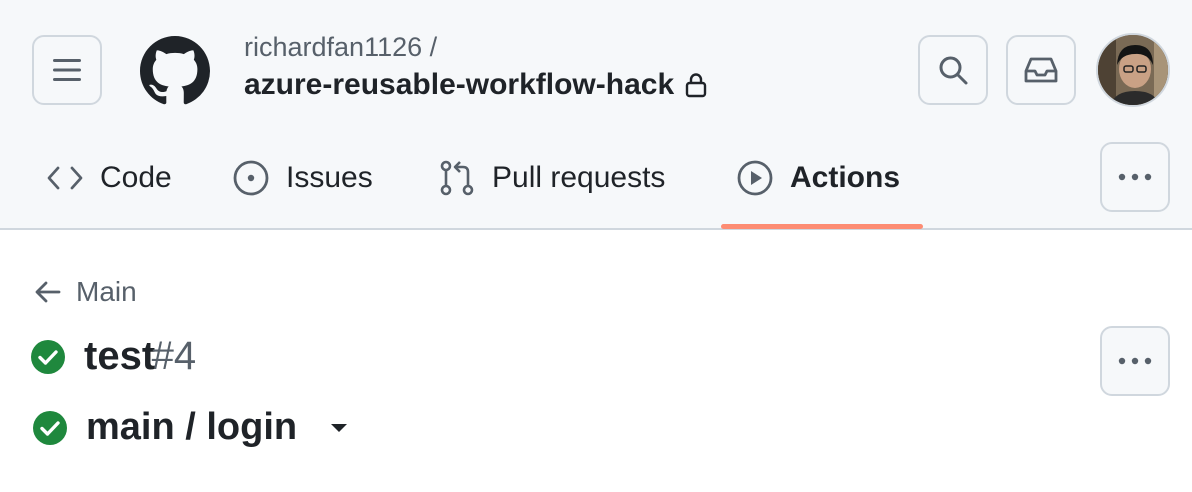 The width and height of the screenshot is (1192, 492). I want to click on menu-button, so click(67, 70).